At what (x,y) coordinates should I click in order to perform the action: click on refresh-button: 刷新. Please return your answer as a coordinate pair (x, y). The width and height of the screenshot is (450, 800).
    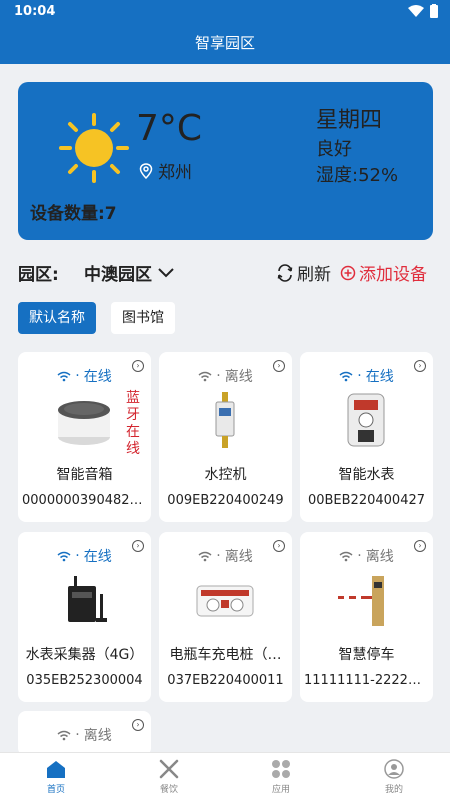
    Looking at the image, I should click on (303, 272).